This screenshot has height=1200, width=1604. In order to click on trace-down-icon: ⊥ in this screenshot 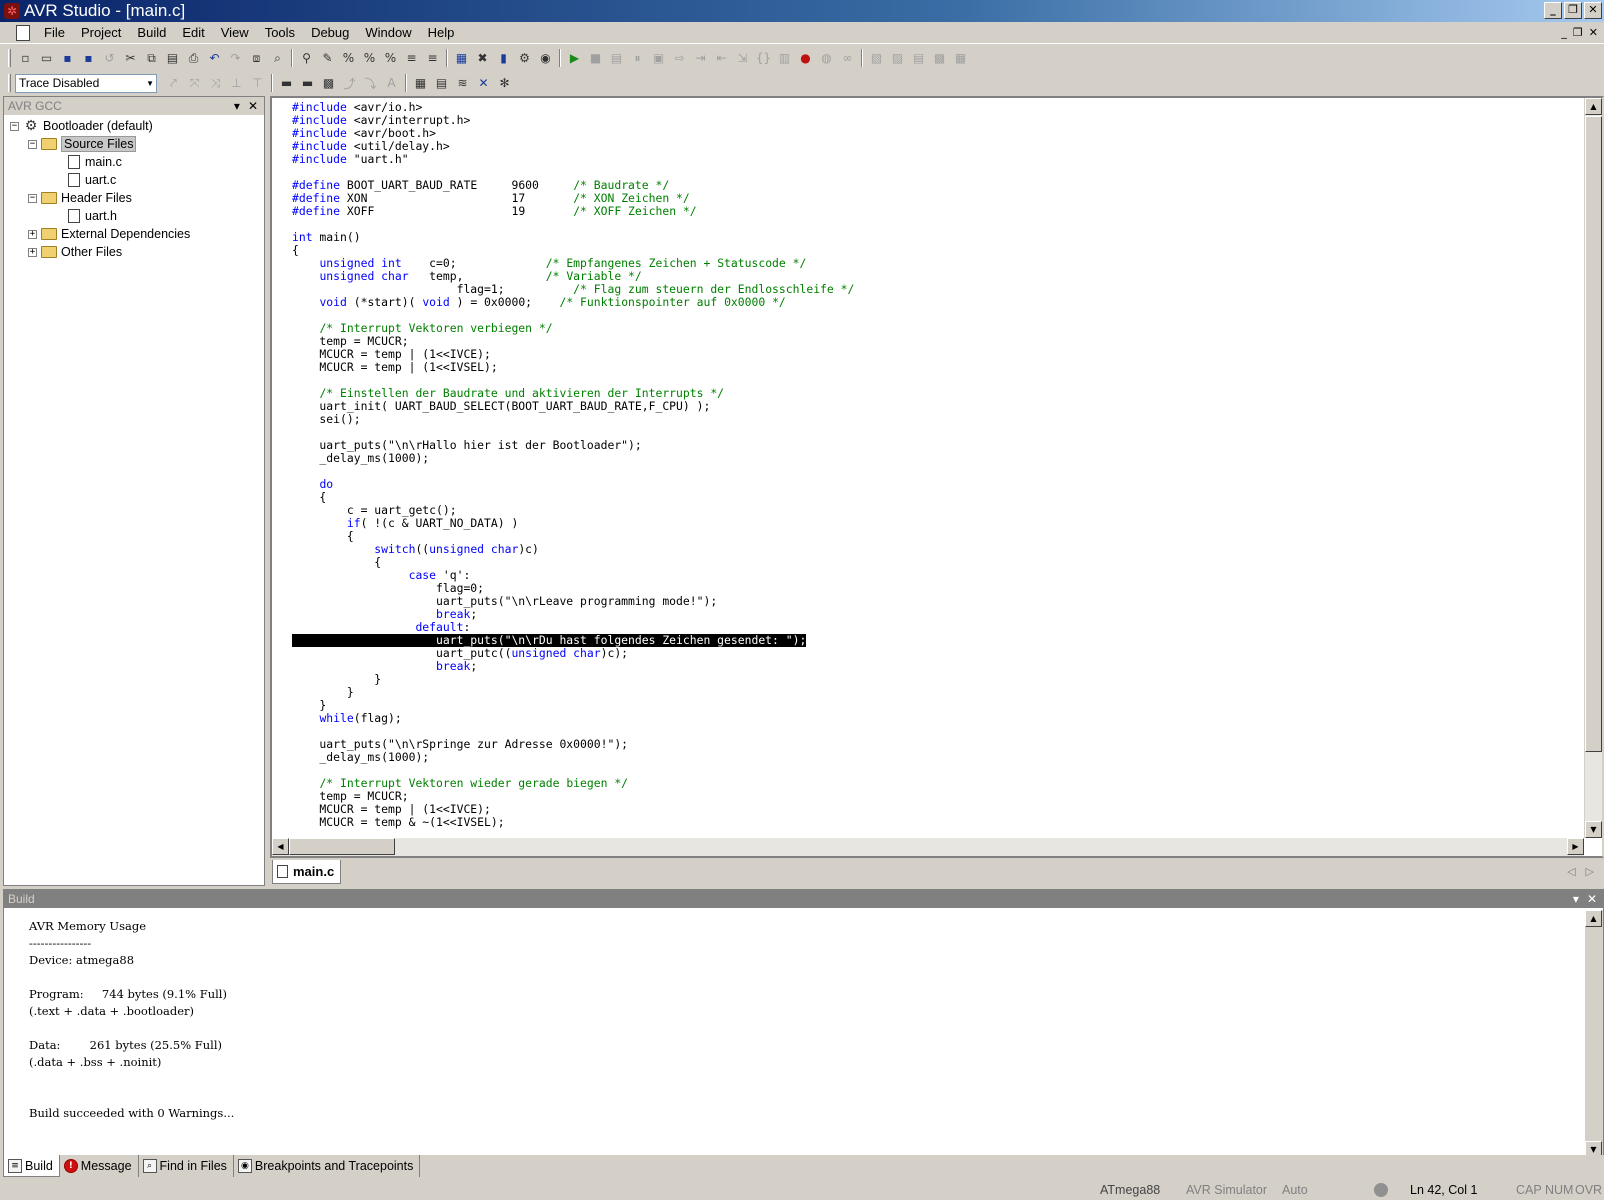, I will do `click(236, 83)`.